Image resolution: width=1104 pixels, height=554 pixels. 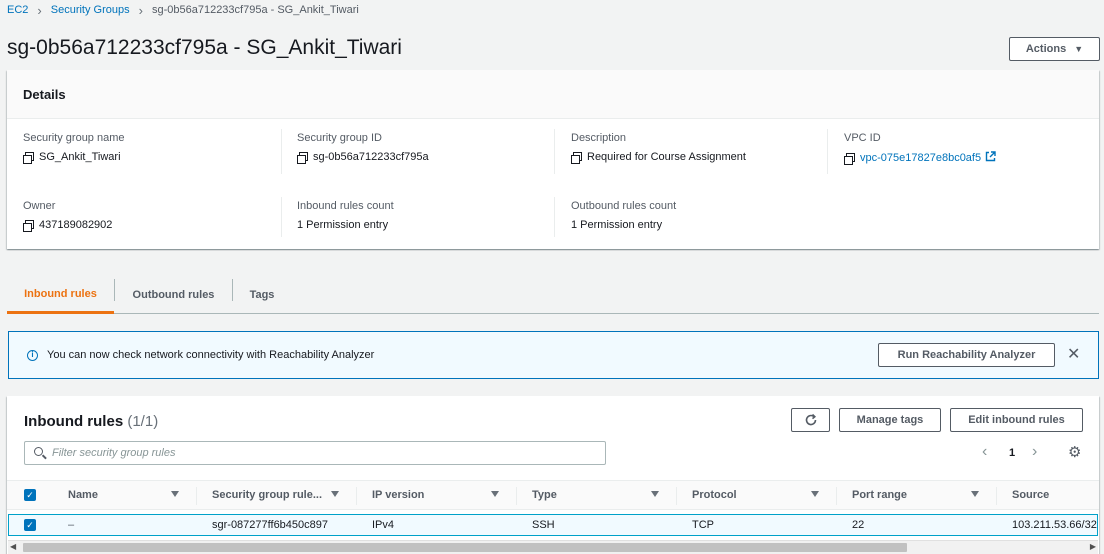 I want to click on tab-inbound-rules: Inbound rules, so click(x=60, y=295).